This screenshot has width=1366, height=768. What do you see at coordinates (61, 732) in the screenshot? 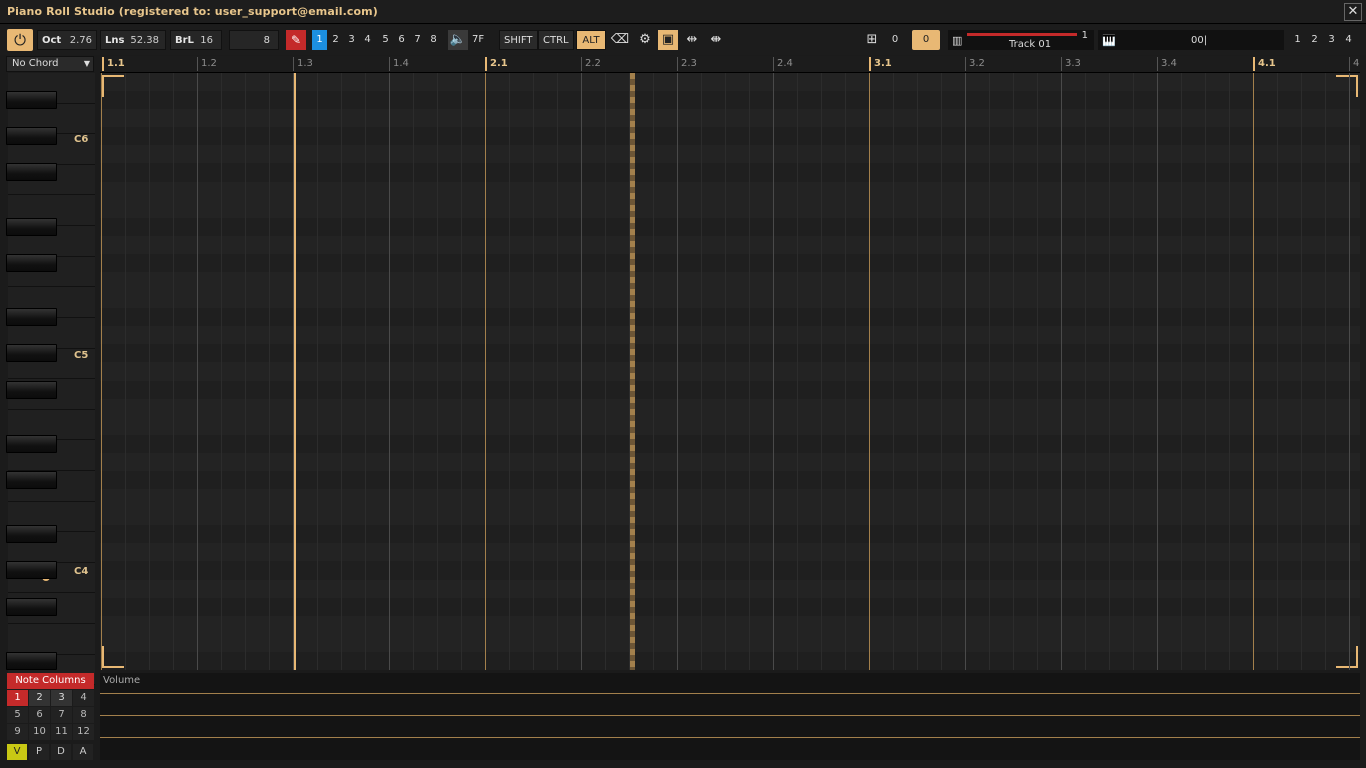
I see `note-column-button: 11` at bounding box center [61, 732].